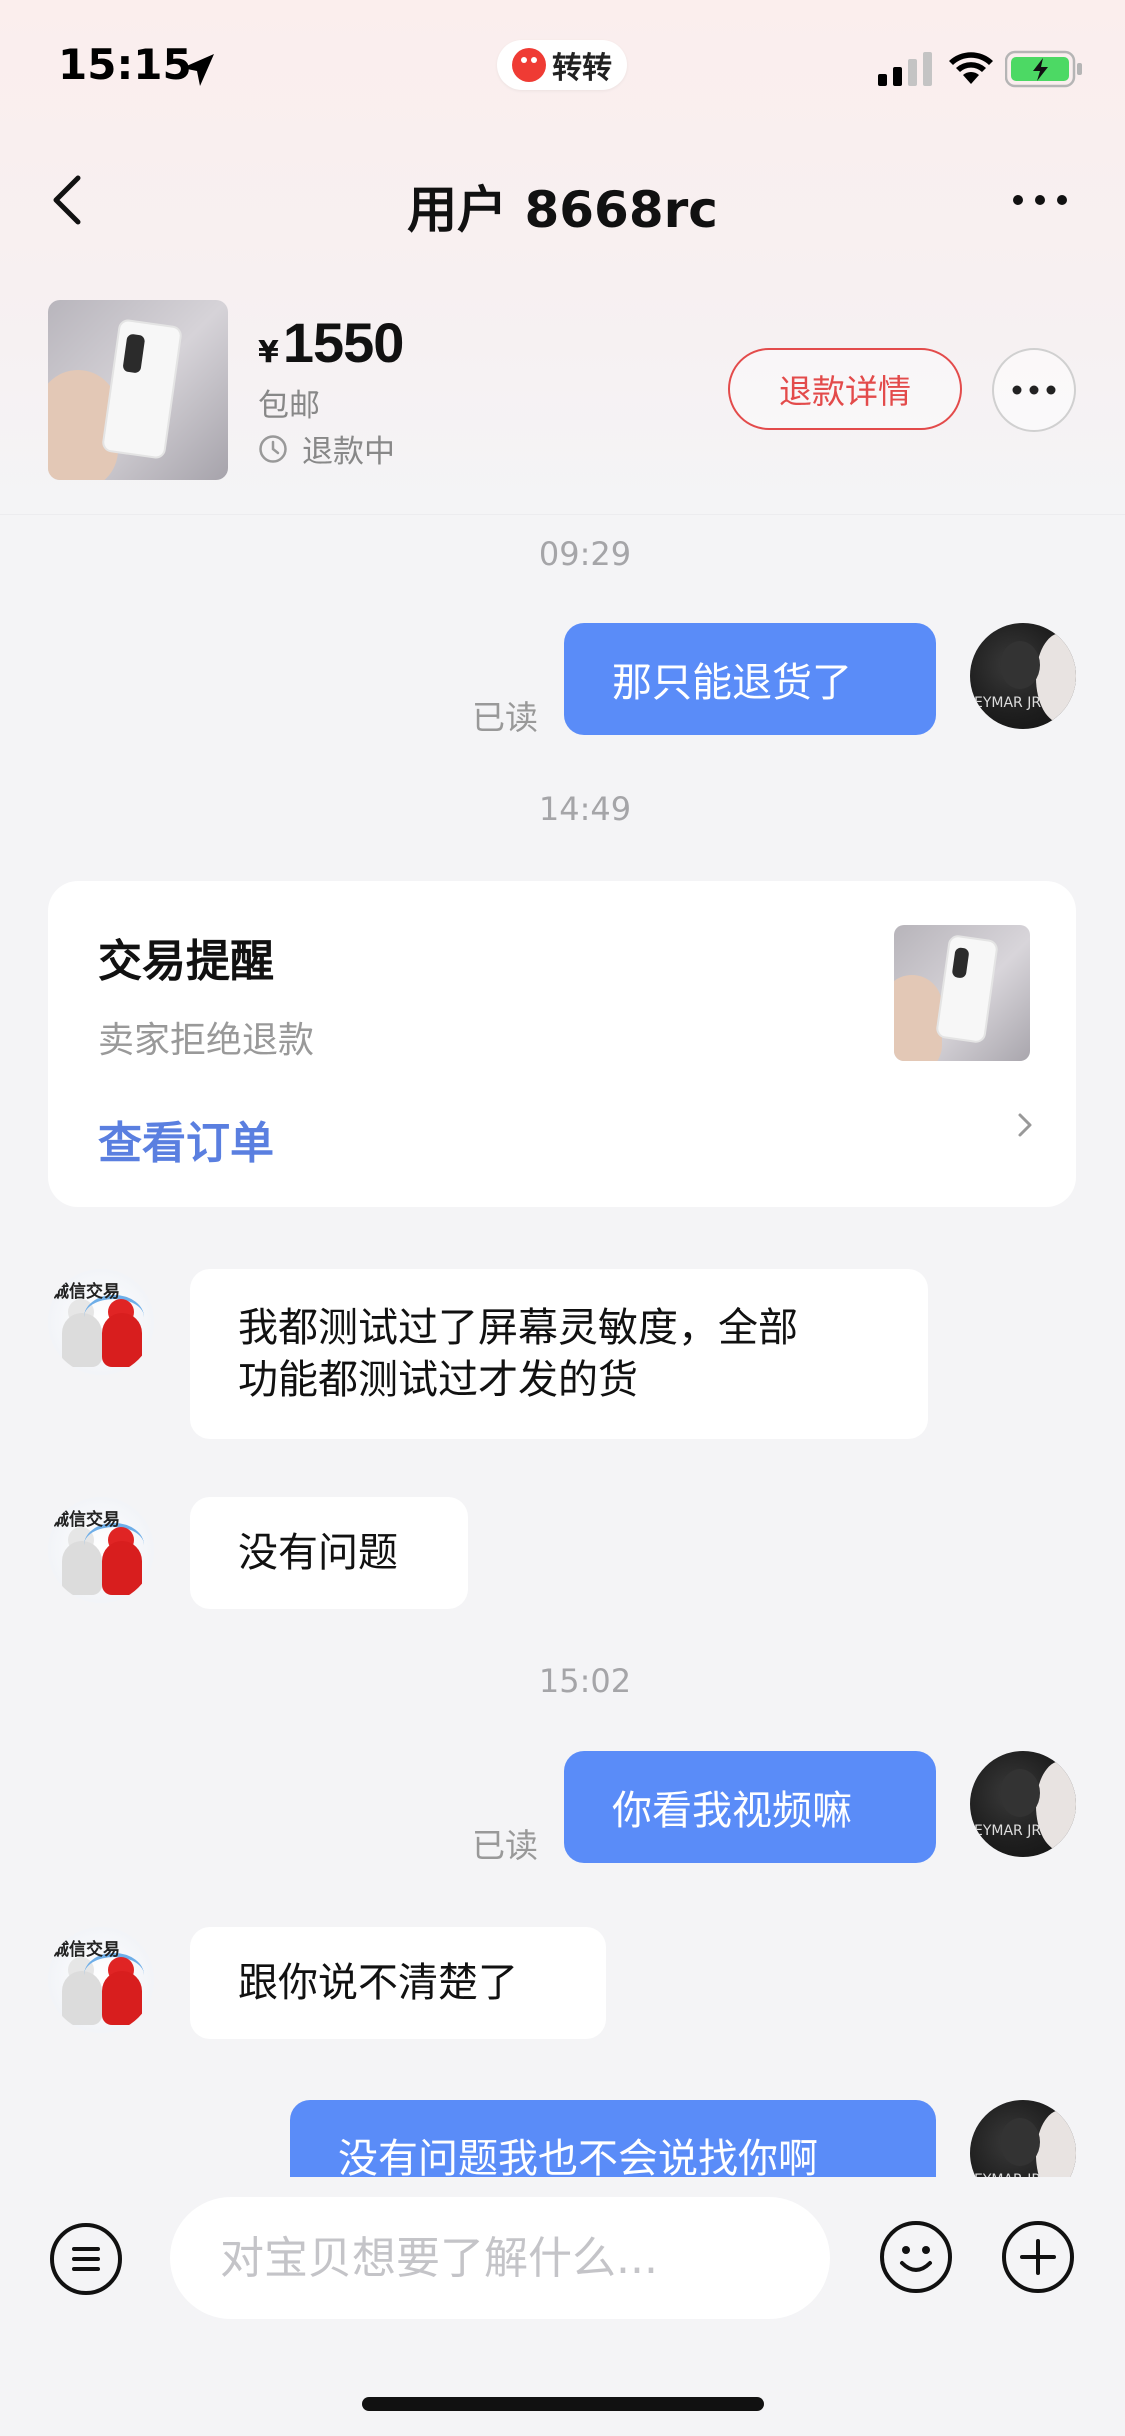 This screenshot has height=2436, width=1125. What do you see at coordinates (329, 1553) in the screenshot?
I see `message-bubble-received: 没有问题` at bounding box center [329, 1553].